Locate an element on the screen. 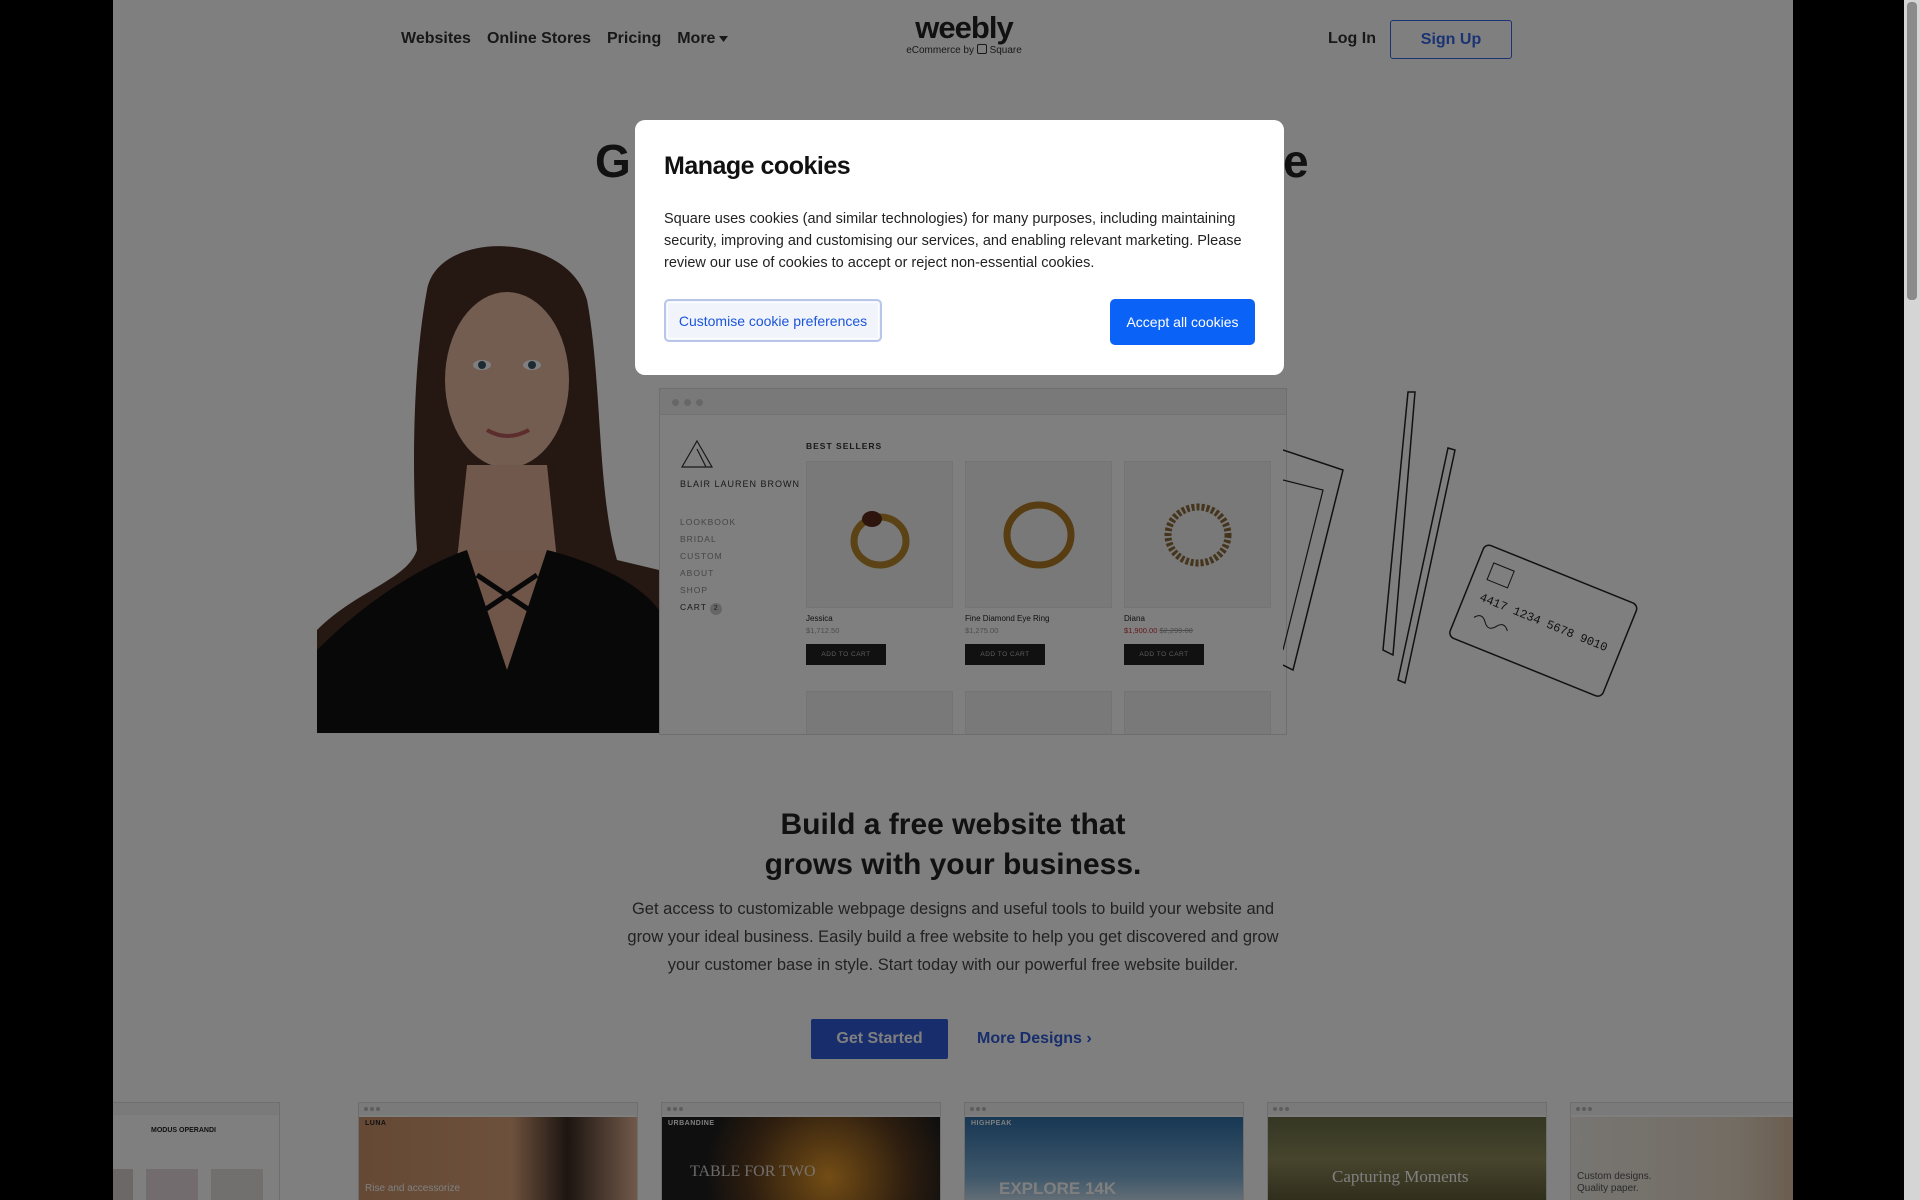 The width and height of the screenshot is (1920, 1200). scrollbar-thumb is located at coordinates (1912, 151).